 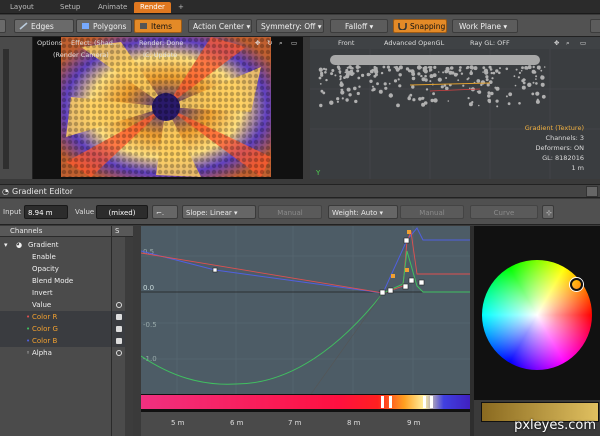 What do you see at coordinates (595, 26) in the screenshot?
I see `toolbar-more-button` at bounding box center [595, 26].